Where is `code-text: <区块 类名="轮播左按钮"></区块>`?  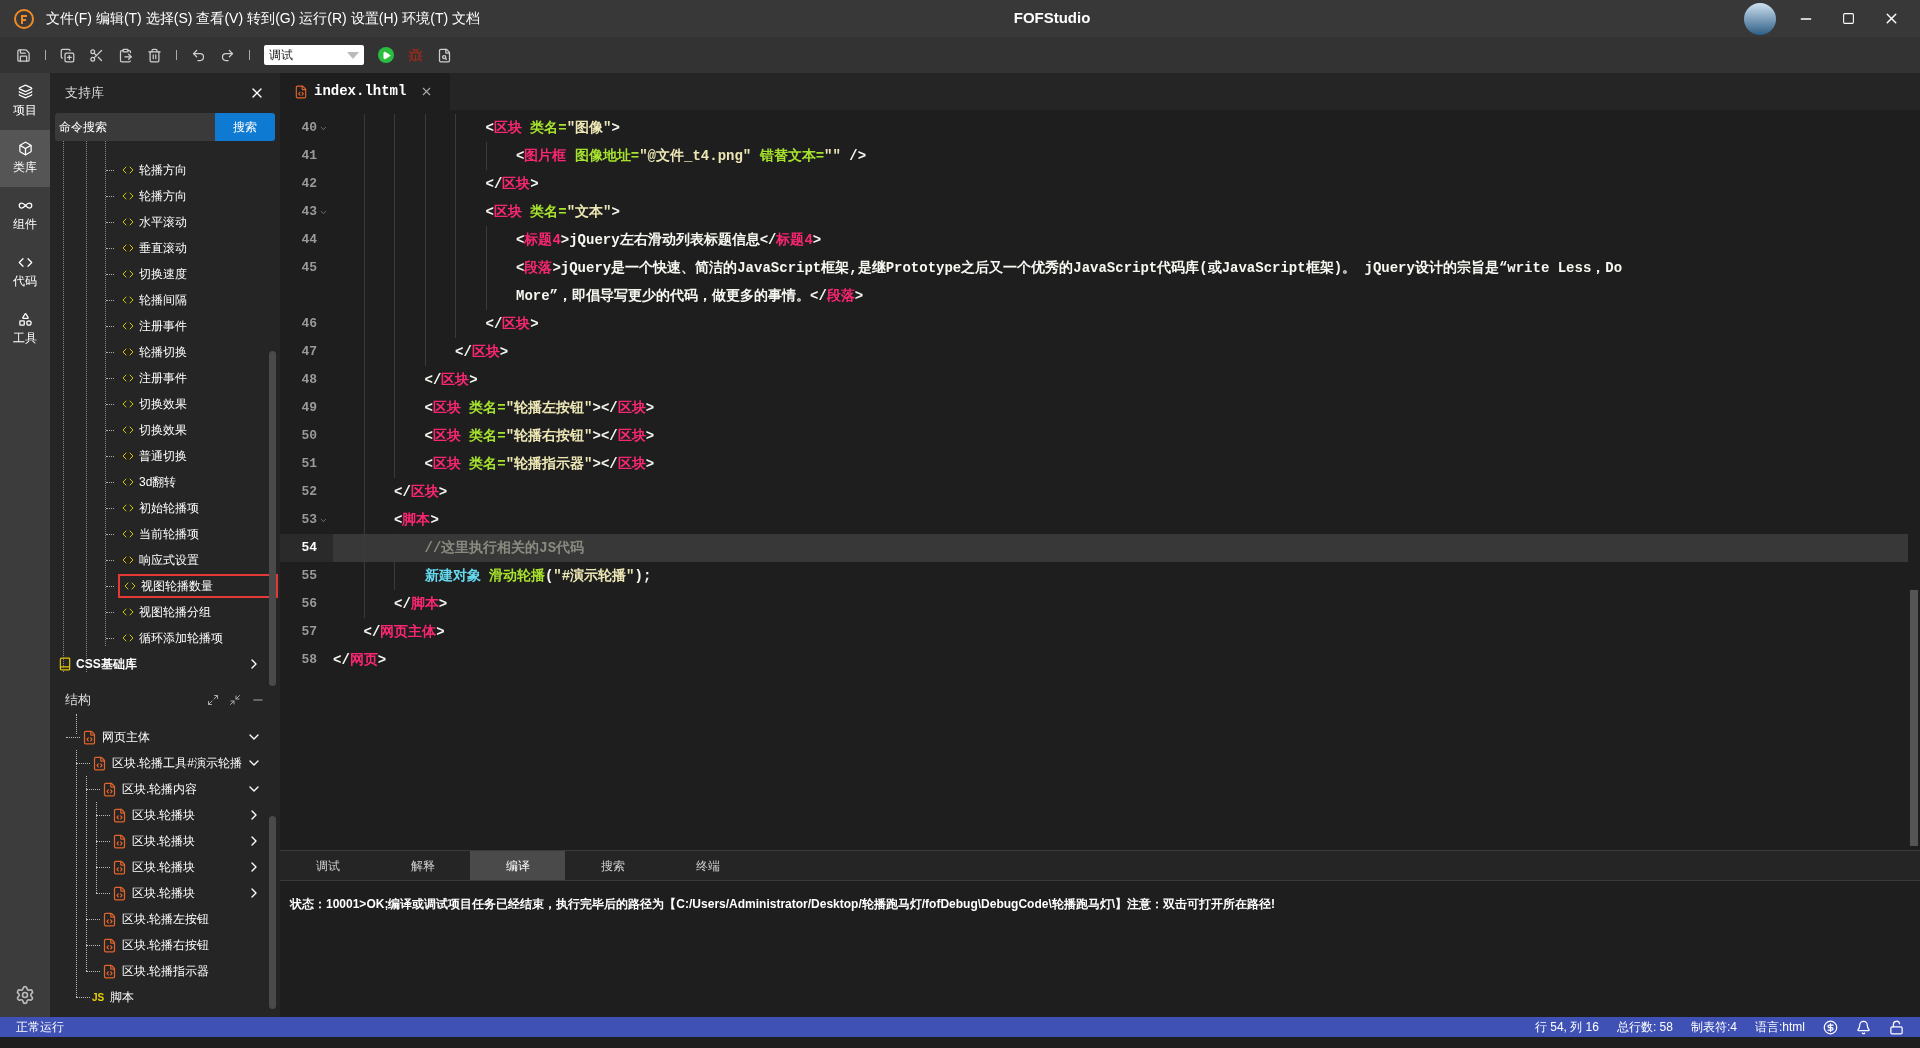
code-text: <区块 类名="轮播左按钮"></区块> is located at coordinates (539, 408).